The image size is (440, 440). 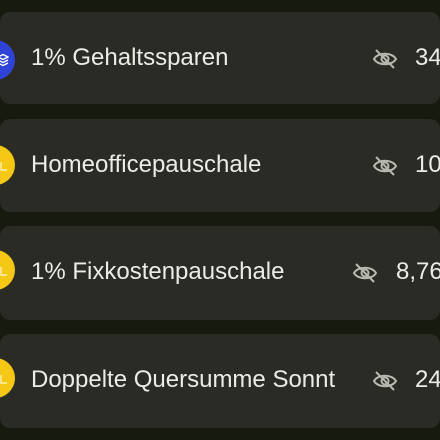 I want to click on item-amount: 8,76, so click(x=418, y=271).